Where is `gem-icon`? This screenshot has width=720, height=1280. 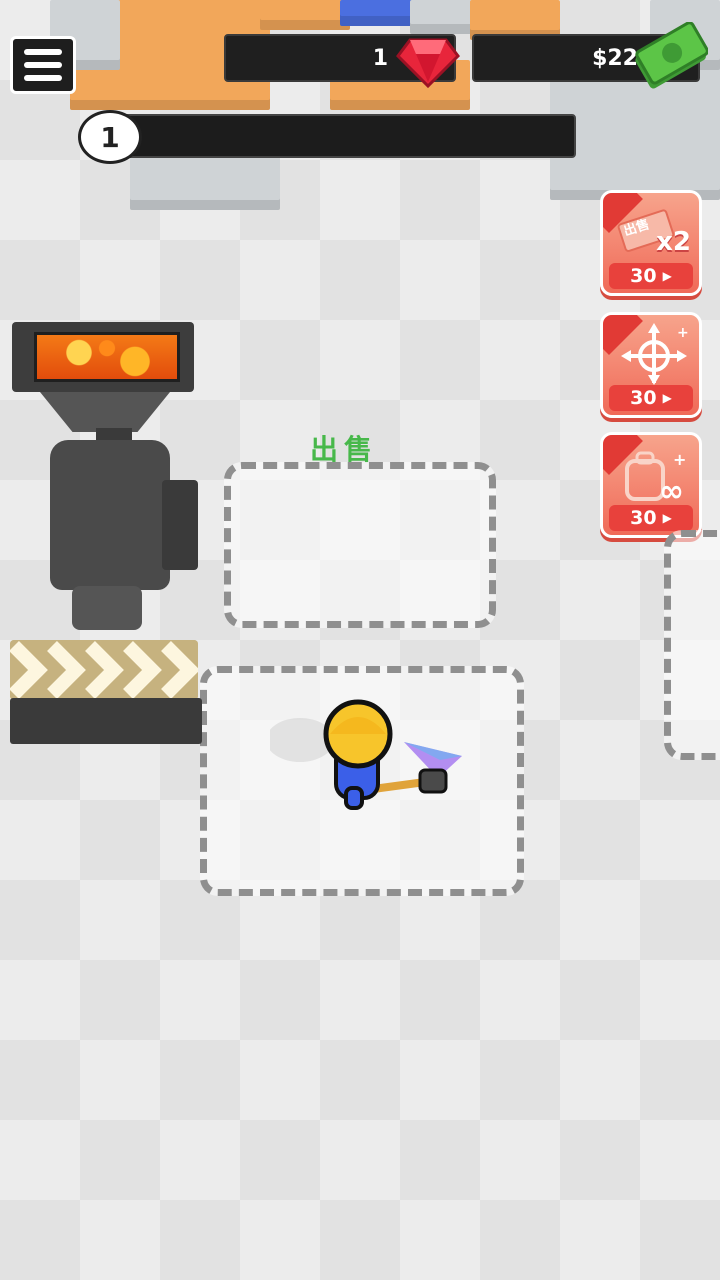 gem-icon is located at coordinates (428, 63).